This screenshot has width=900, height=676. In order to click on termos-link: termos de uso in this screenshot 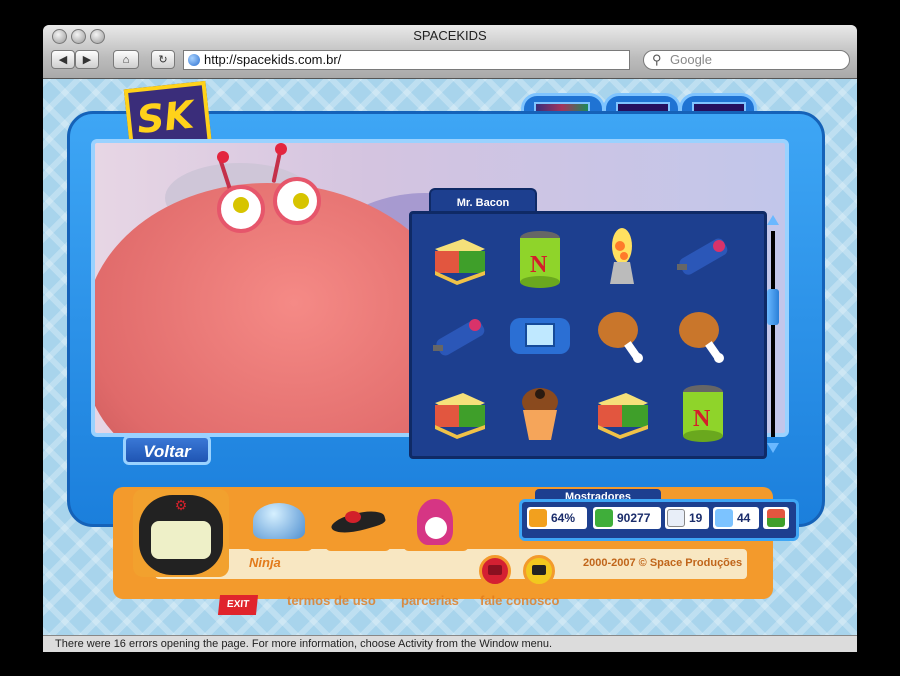, I will do `click(331, 600)`.